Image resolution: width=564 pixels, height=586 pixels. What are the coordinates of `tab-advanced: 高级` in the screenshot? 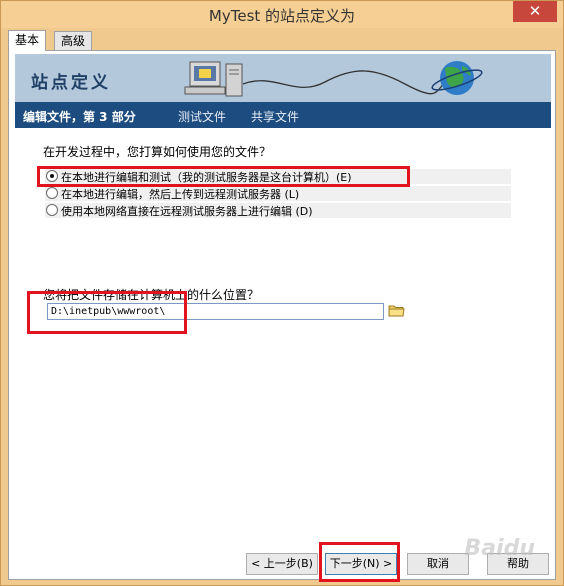 It's located at (73, 40).